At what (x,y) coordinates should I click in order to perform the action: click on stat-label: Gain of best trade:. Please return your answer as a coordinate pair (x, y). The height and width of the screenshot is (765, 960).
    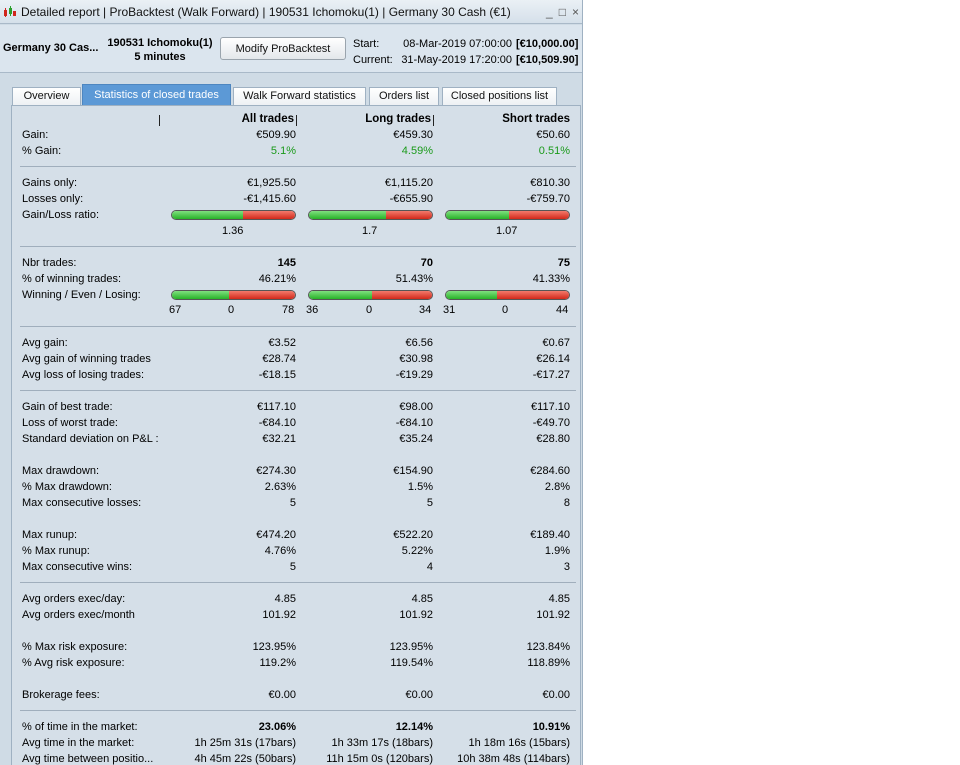
    Looking at the image, I should click on (67, 407).